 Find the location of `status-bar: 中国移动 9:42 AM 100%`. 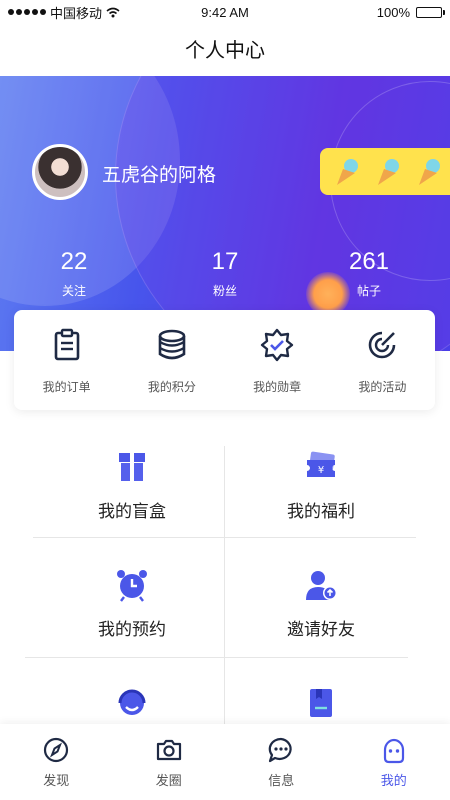

status-bar: 中国移动 9:42 AM 100% is located at coordinates (225, 12).